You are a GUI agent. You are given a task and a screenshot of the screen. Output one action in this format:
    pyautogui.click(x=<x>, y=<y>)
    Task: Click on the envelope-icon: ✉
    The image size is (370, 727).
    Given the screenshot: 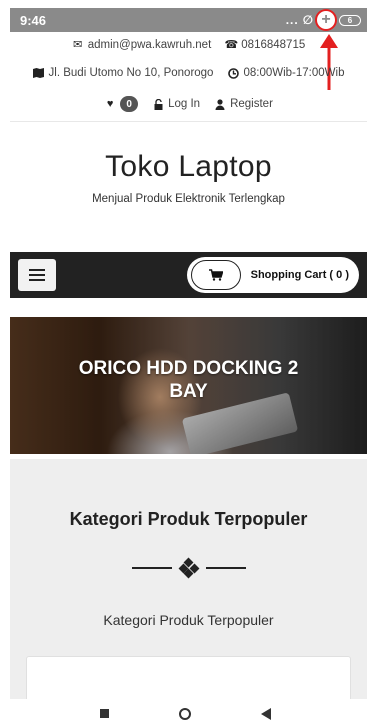 What is the action you would take?
    pyautogui.click(x=78, y=45)
    